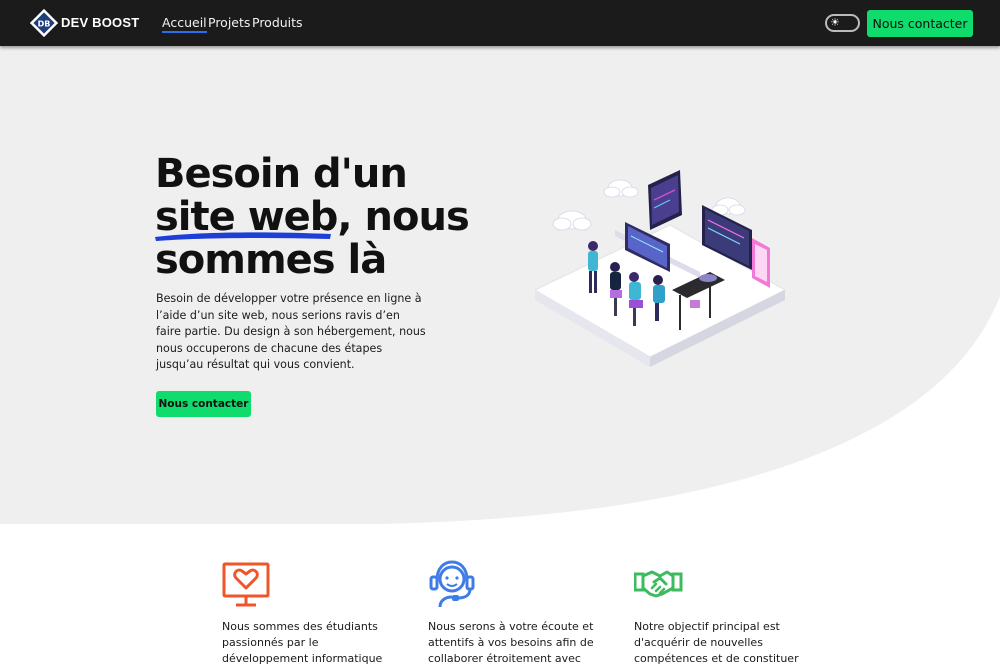 Image resolution: width=1000 pixels, height=667 pixels. I want to click on theme-toggle: ☀, so click(842, 23).